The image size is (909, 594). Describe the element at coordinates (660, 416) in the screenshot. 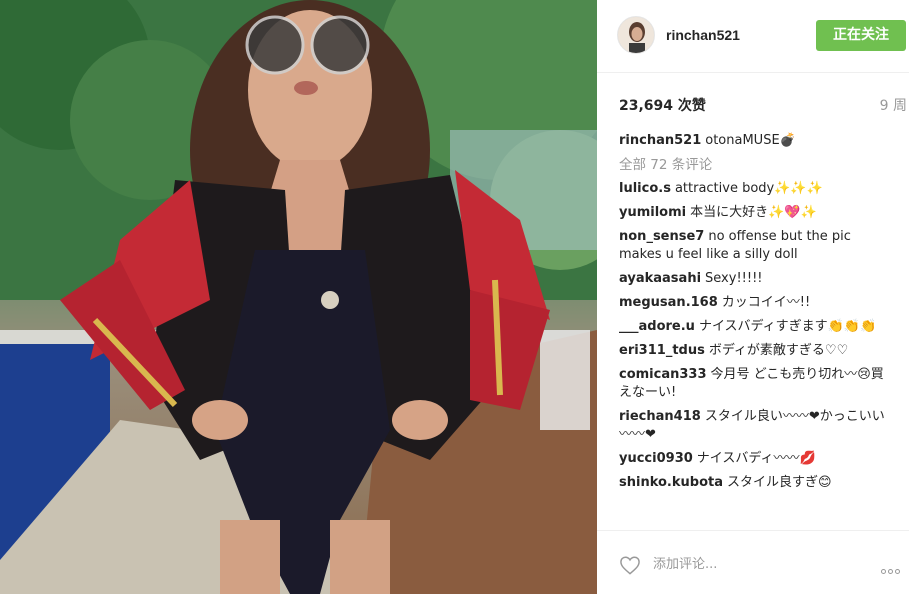

I see `comment-user: riechan418` at that location.